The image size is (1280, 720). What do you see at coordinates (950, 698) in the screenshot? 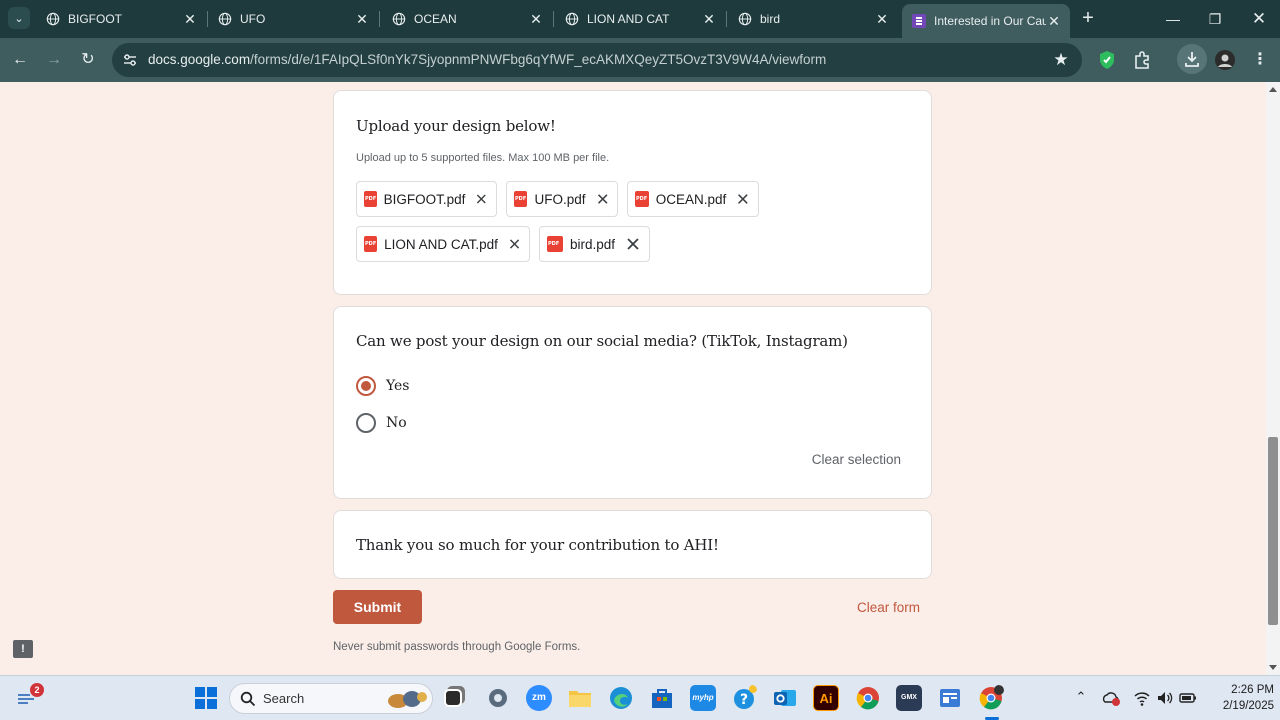
I see `news-app-icon` at bounding box center [950, 698].